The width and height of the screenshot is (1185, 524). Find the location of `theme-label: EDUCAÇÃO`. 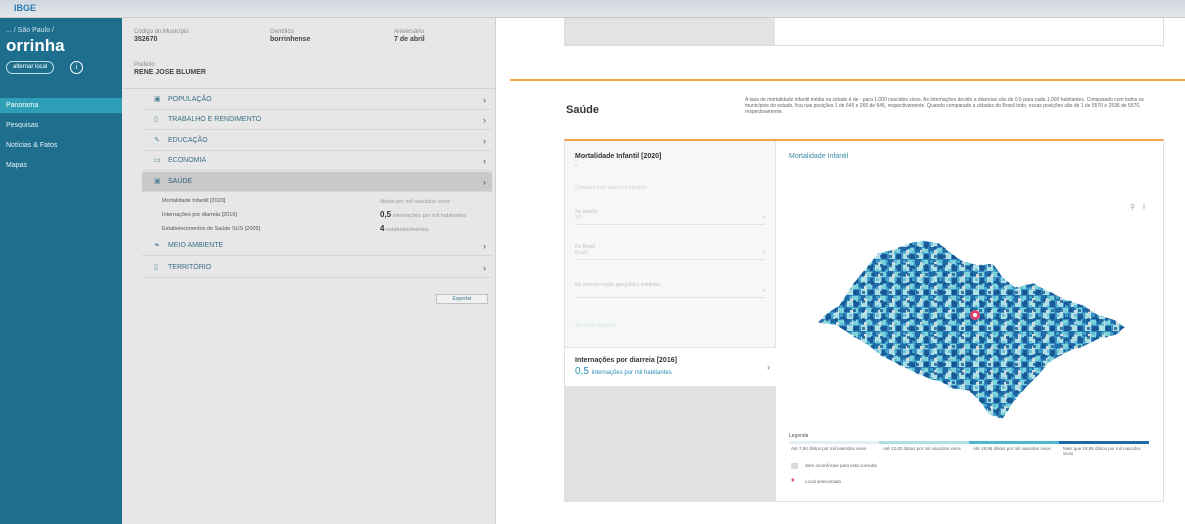

theme-label: EDUCAÇÃO is located at coordinates (188, 140).